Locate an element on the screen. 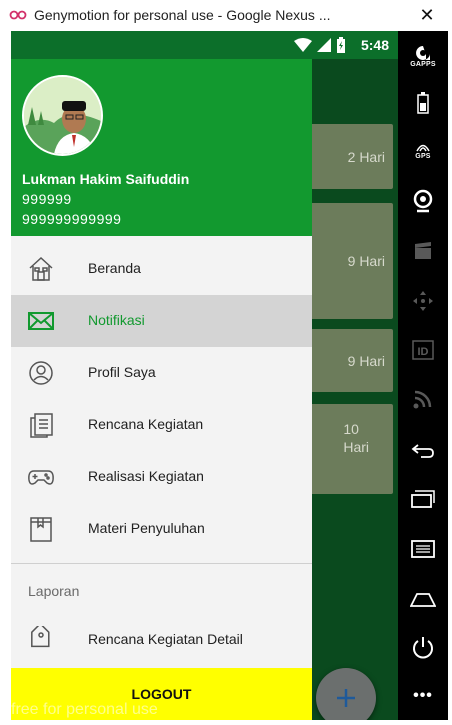  webcam-icon is located at coordinates (423, 201).